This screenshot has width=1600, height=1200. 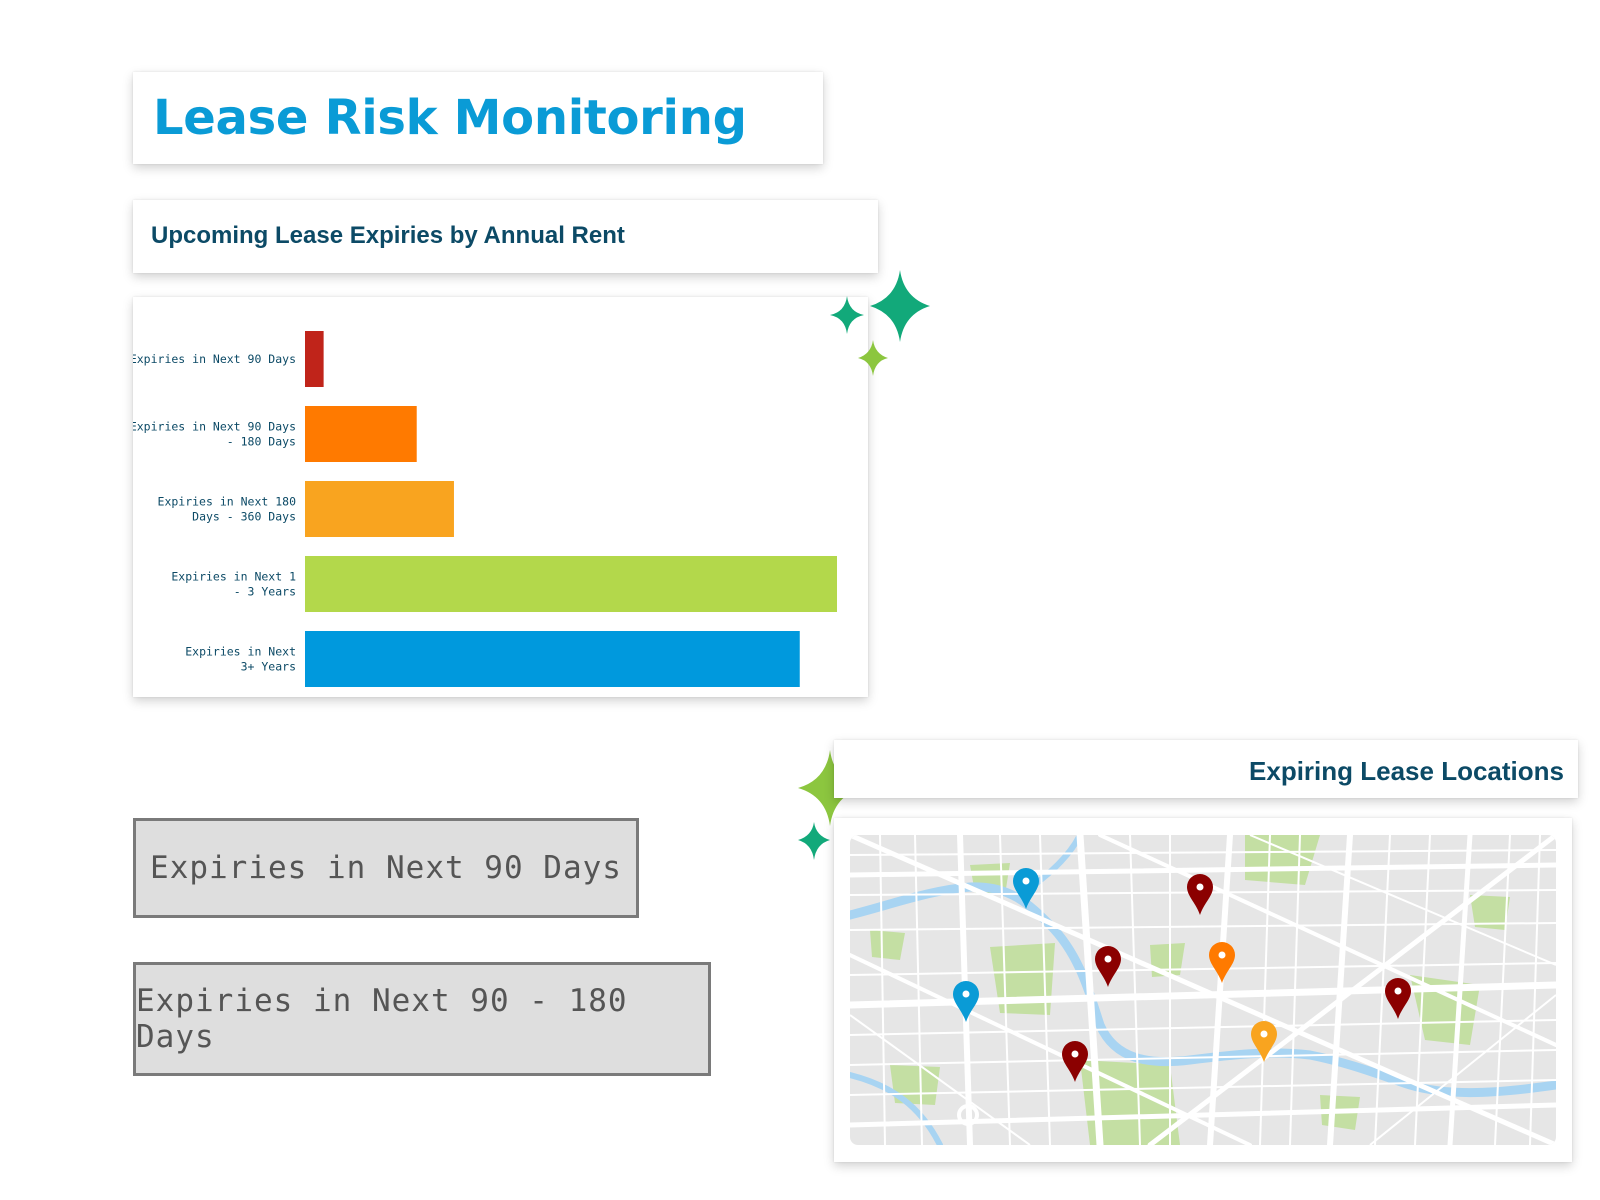 What do you see at coordinates (422, 1019) in the screenshot?
I see `filter-button-next-90-180-days: Expiries in Next 90 - 180 Days` at bounding box center [422, 1019].